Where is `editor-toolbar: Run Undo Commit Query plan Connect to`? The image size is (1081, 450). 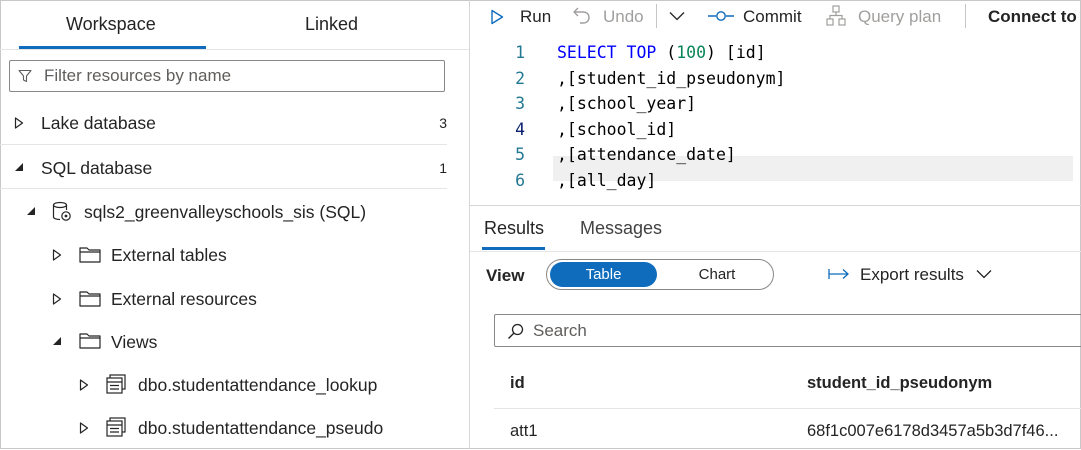 editor-toolbar: Run Undo Commit Query plan Connect to is located at coordinates (775, 18).